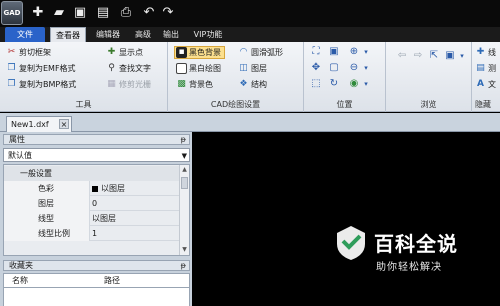 This screenshot has width=500, height=306. I want to click on favorites-list, so click(96, 297).